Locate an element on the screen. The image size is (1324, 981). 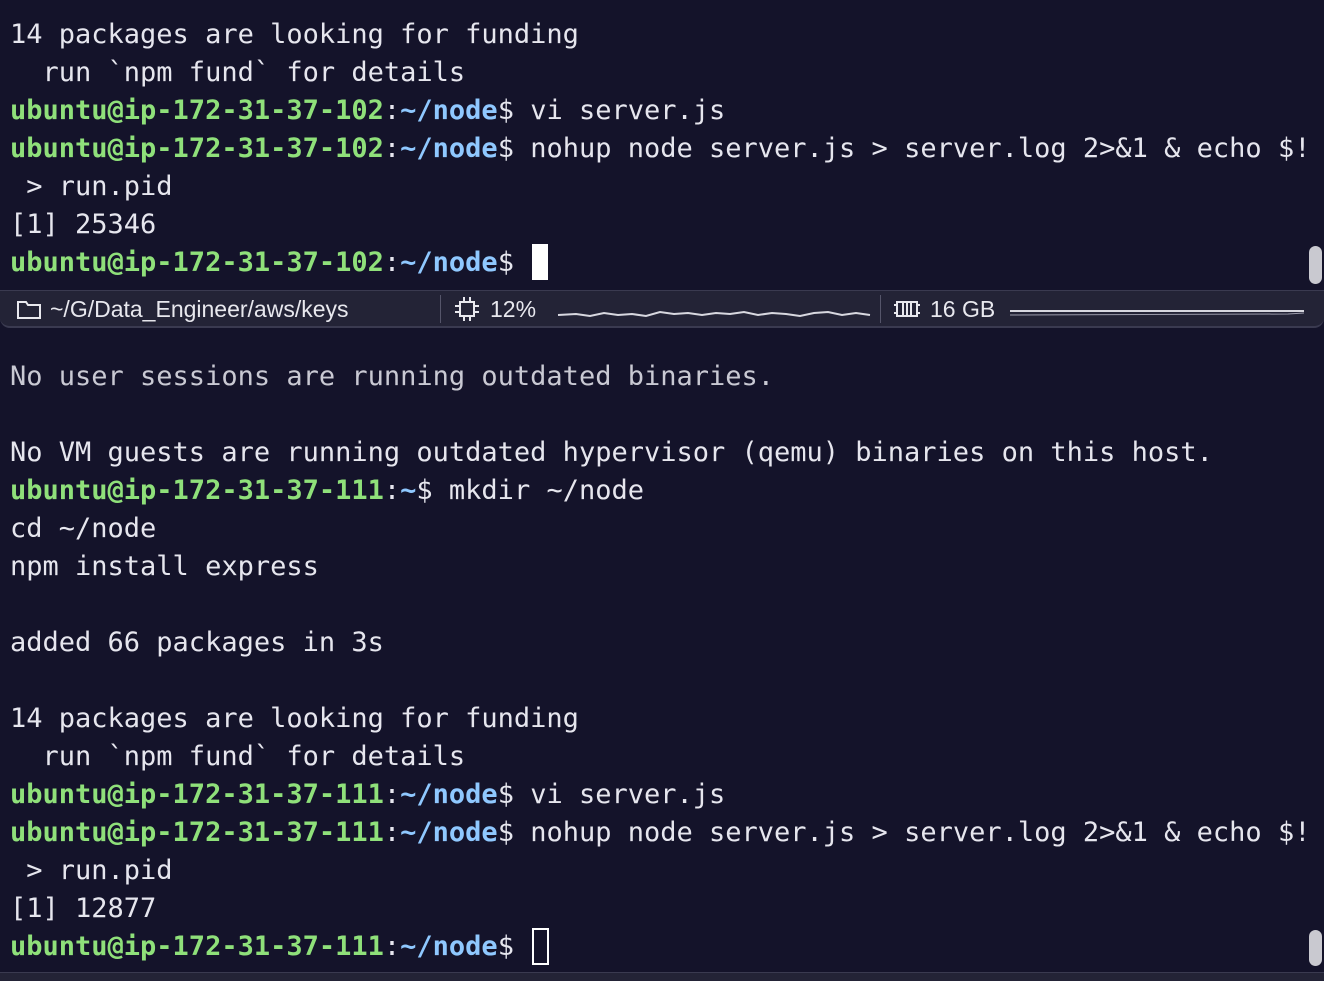
current-path: ~/G/Data_Engineer/aws/keys is located at coordinates (199, 308).